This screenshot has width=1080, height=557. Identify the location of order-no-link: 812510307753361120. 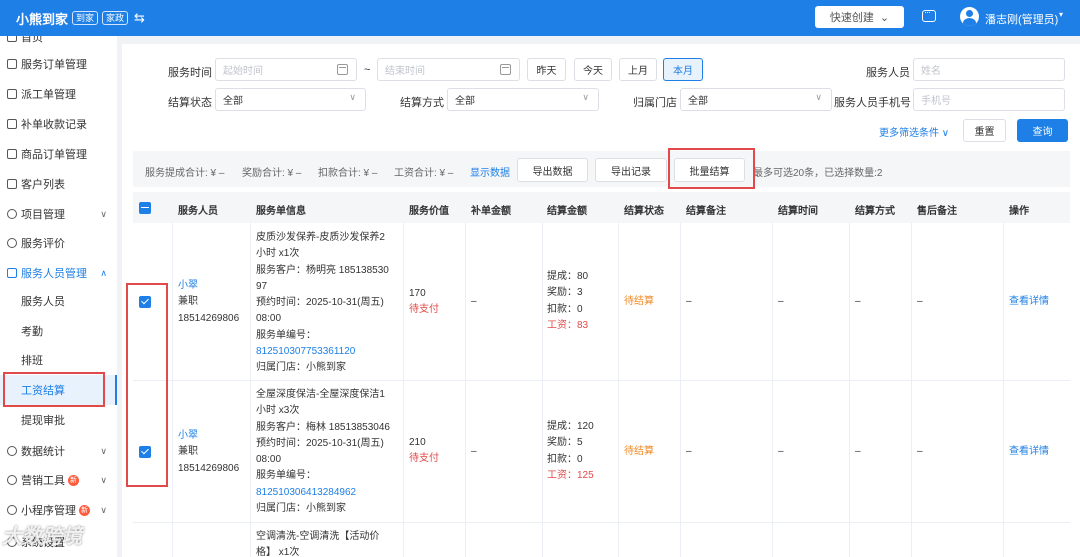
(322, 352).